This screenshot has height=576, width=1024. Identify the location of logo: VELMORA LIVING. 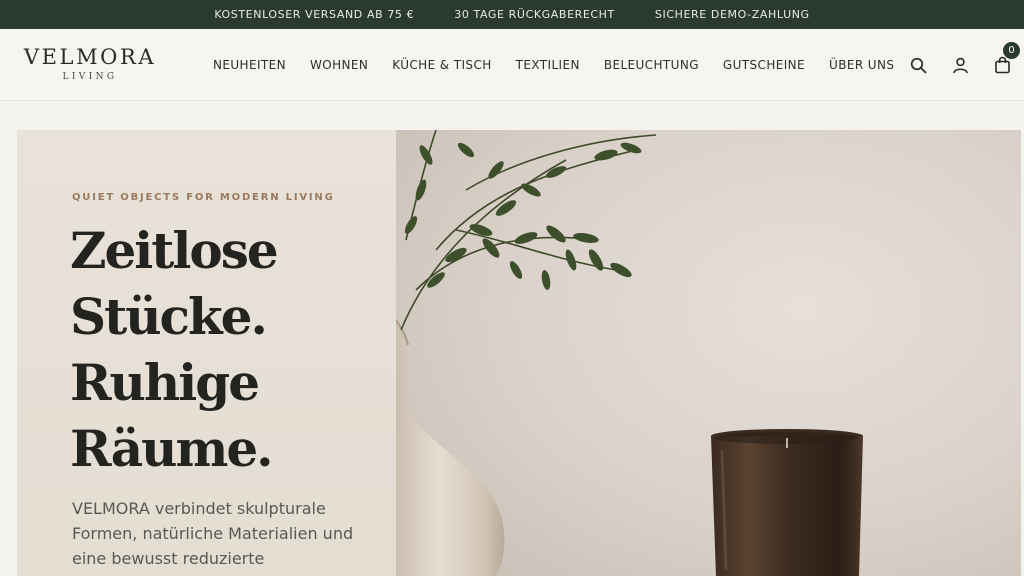
(90, 63).